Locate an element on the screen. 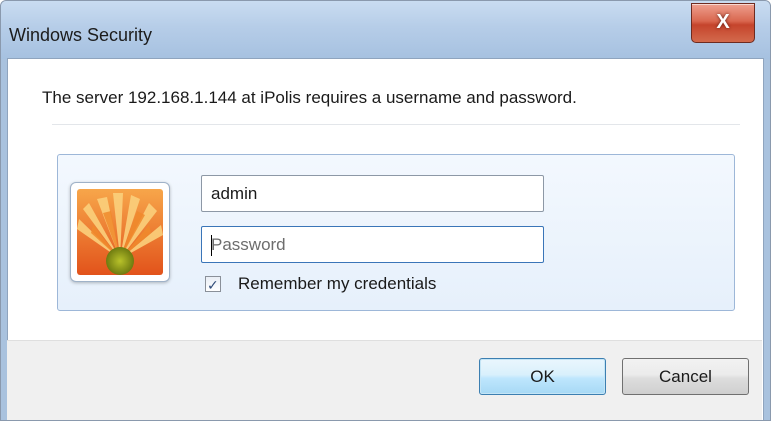 This screenshot has height=421, width=771. title-bar: Windows Security X is located at coordinates (385, 30).